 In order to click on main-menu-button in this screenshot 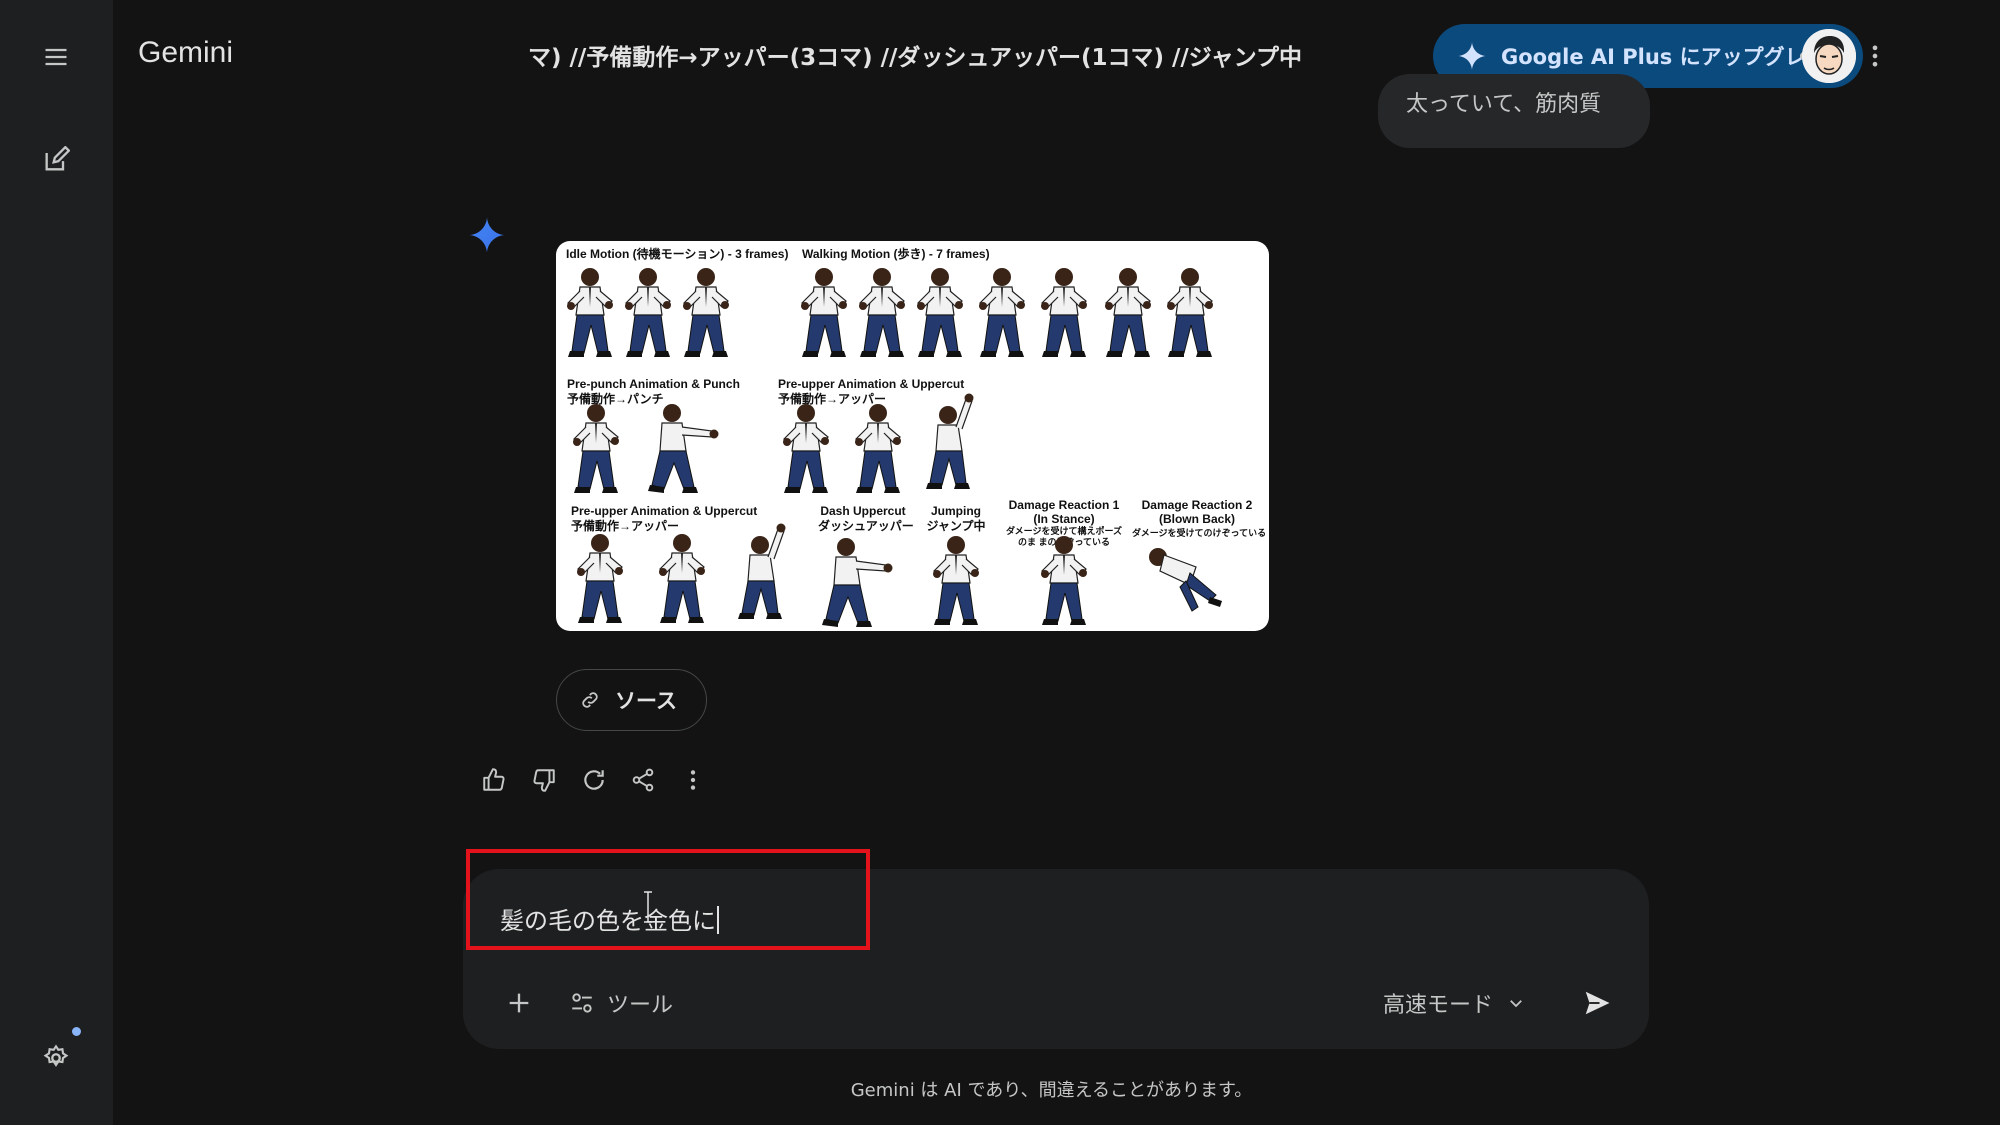, I will do `click(56, 57)`.